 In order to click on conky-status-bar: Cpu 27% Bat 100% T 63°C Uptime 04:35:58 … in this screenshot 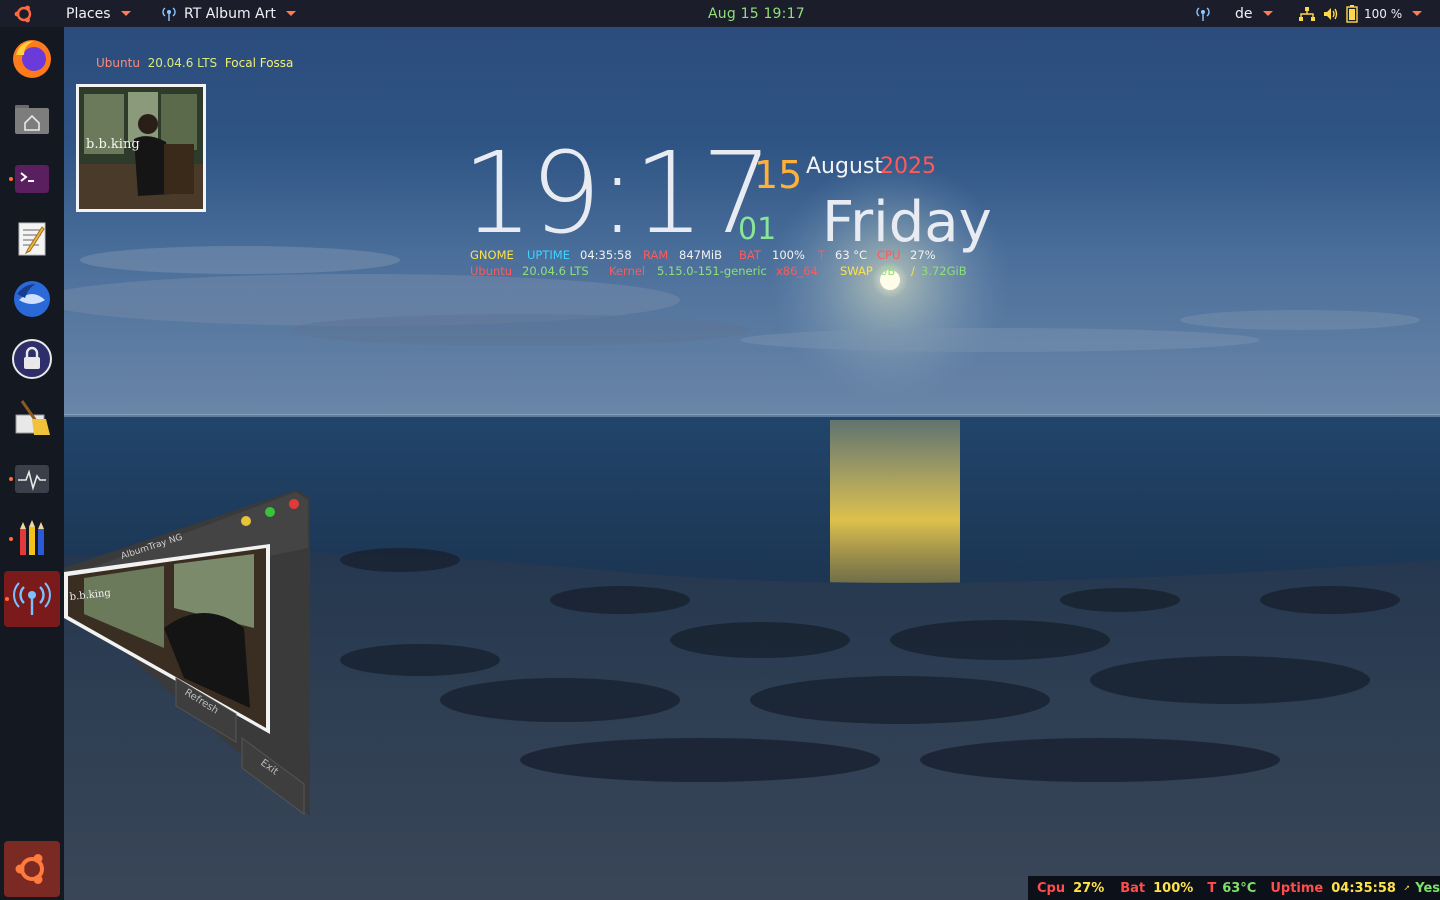, I will do `click(1234, 888)`.